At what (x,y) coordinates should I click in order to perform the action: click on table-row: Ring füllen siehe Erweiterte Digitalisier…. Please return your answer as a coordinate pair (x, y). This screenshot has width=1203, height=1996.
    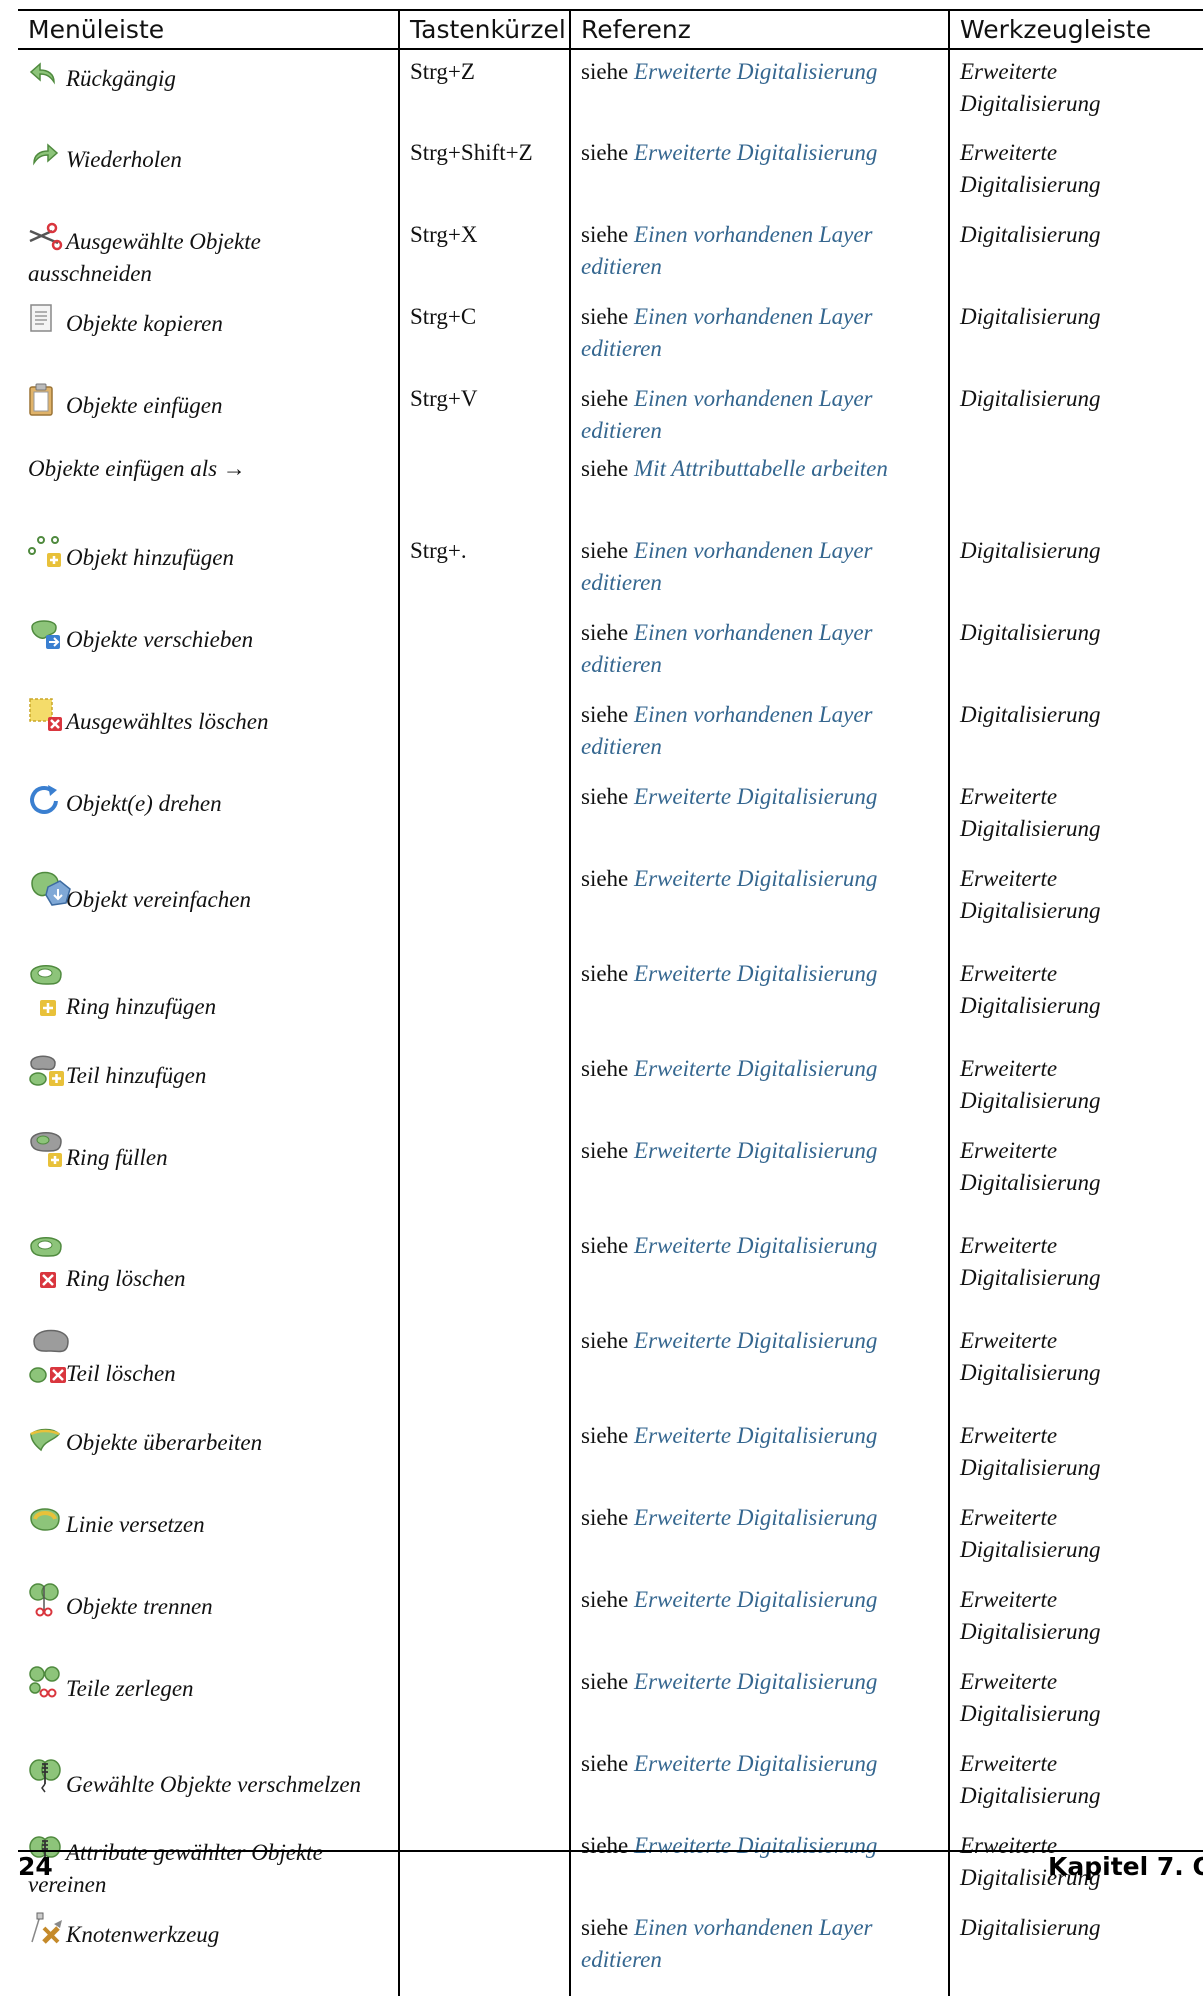
    Looking at the image, I should click on (610, 1176).